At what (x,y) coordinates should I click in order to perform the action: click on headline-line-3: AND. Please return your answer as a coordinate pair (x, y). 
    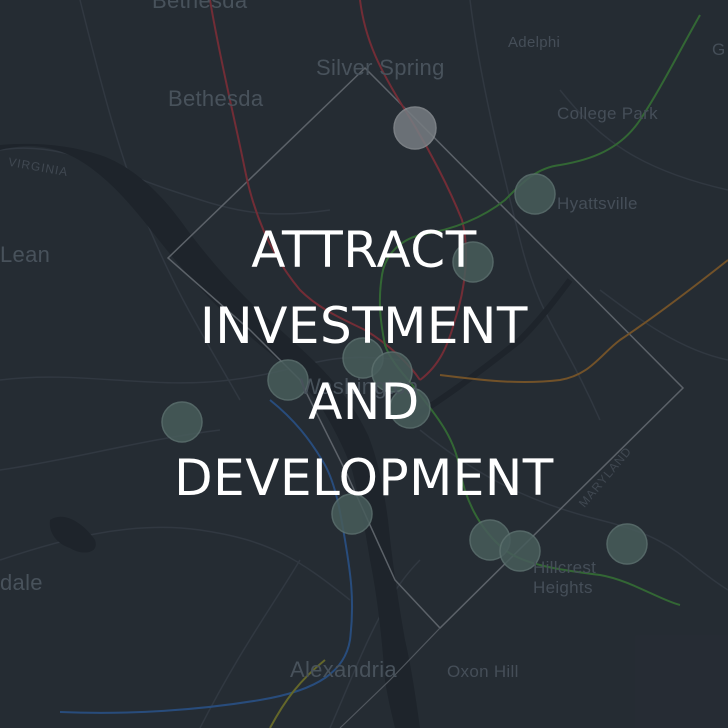
    Looking at the image, I should click on (364, 402).